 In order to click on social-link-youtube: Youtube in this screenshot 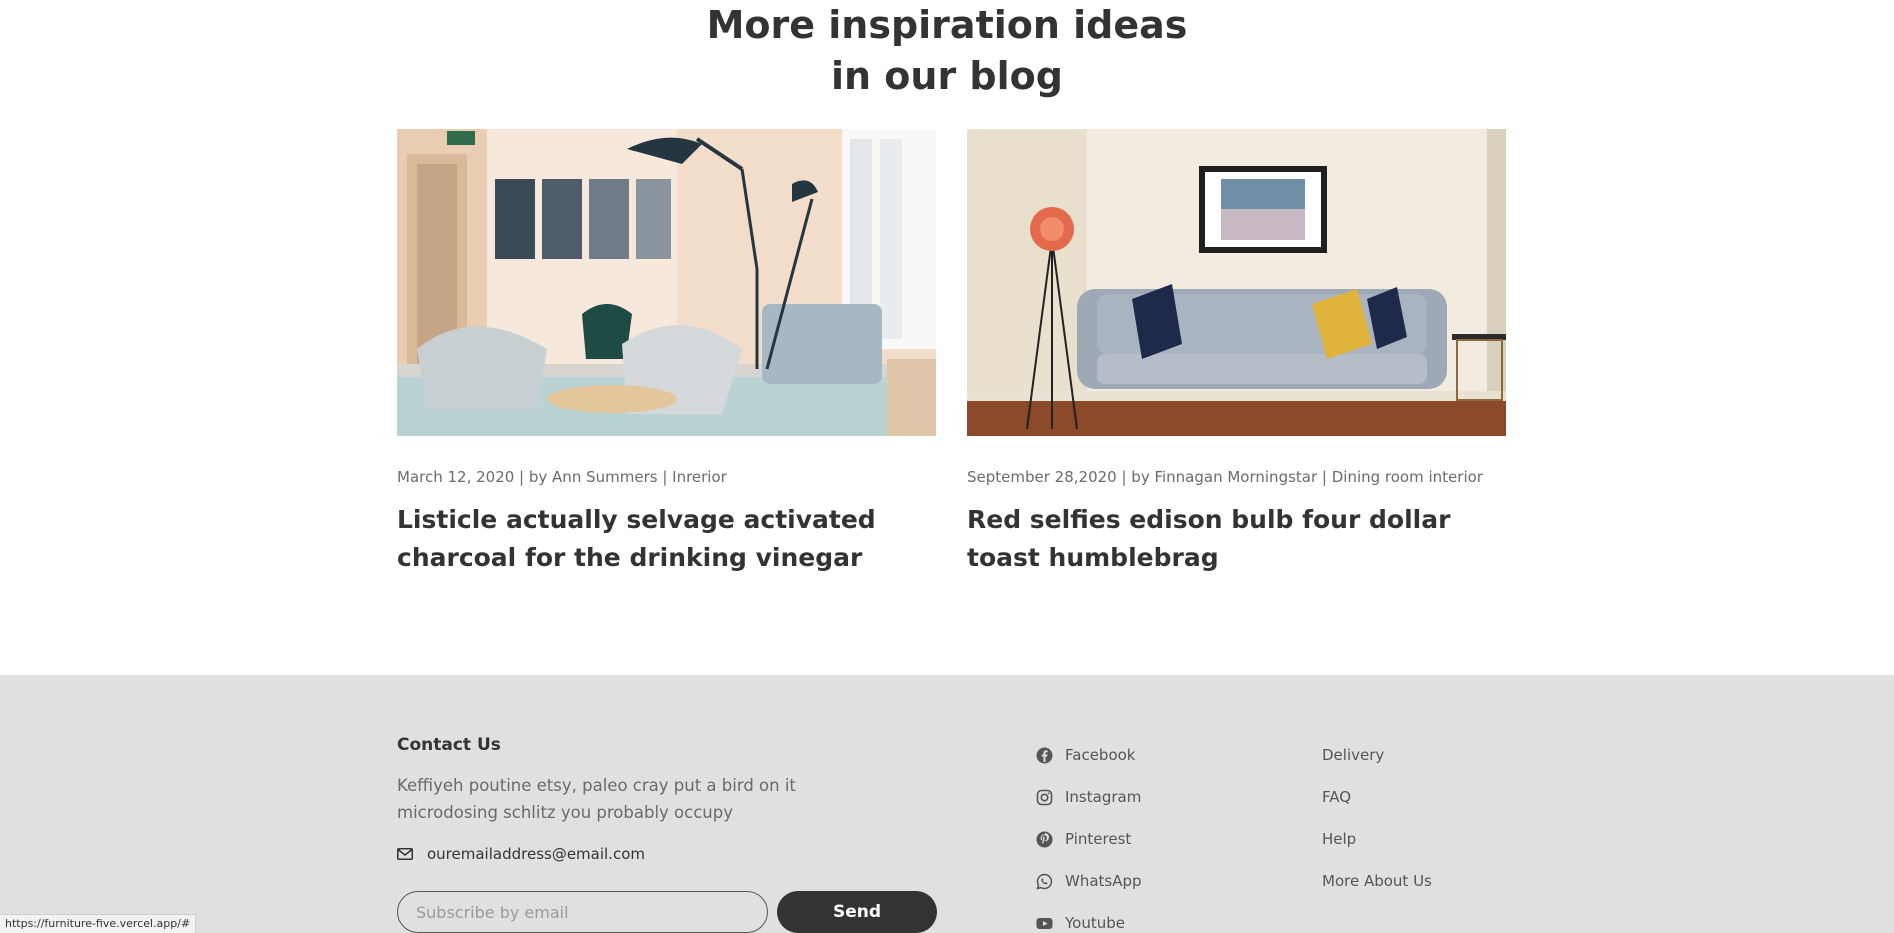, I will do `click(1089, 917)`.